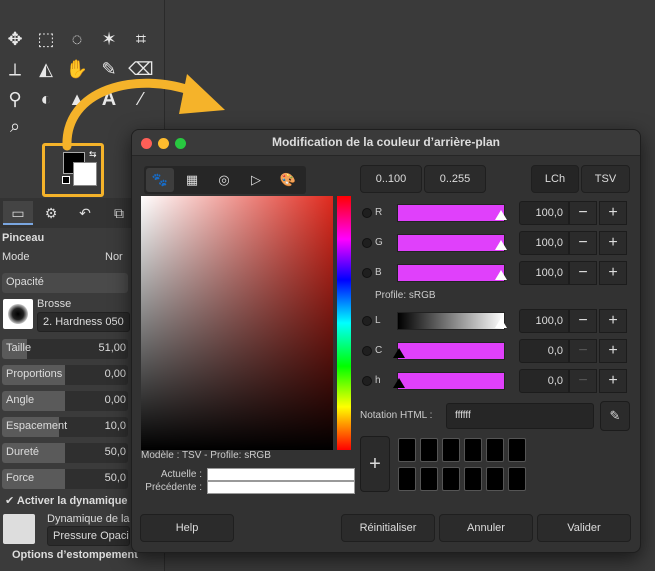 This screenshot has width=655, height=571. What do you see at coordinates (544, 213) in the screenshot?
I see `channel-value-R: 100,0` at bounding box center [544, 213].